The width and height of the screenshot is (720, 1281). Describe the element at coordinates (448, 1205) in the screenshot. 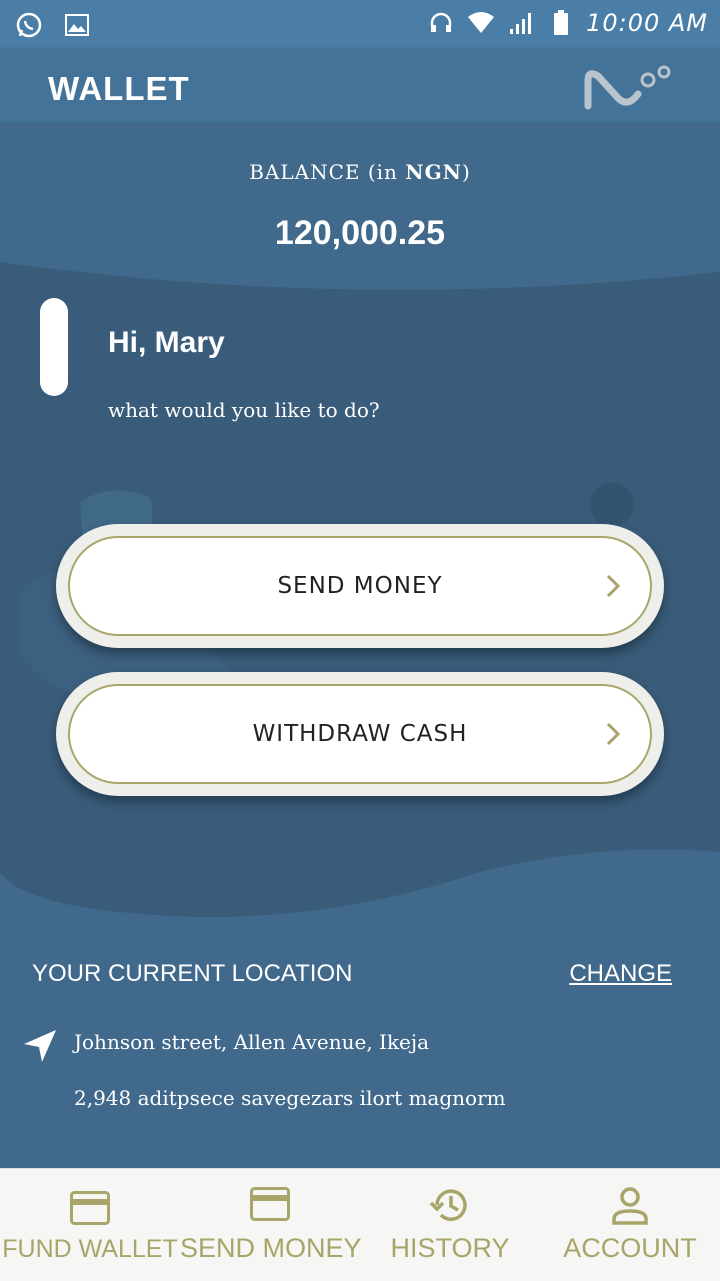

I see `history-icon` at that location.